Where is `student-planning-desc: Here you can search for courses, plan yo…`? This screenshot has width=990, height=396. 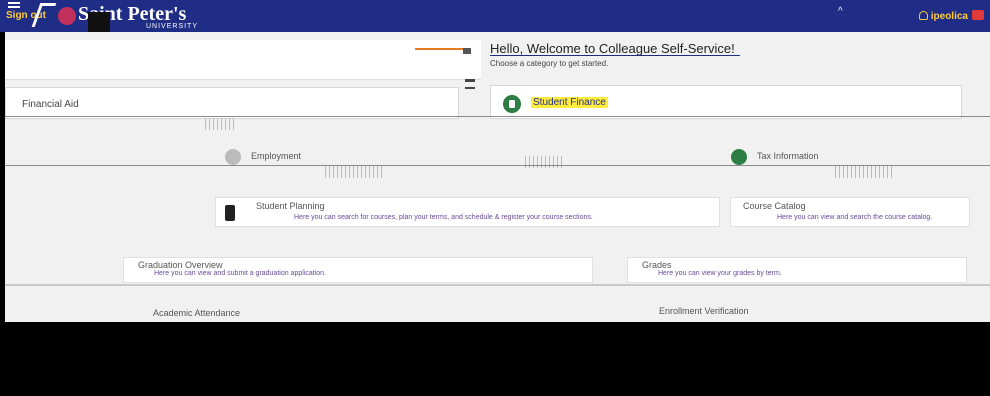
student-planning-desc: Here you can search for courses, plan yo… is located at coordinates (443, 217).